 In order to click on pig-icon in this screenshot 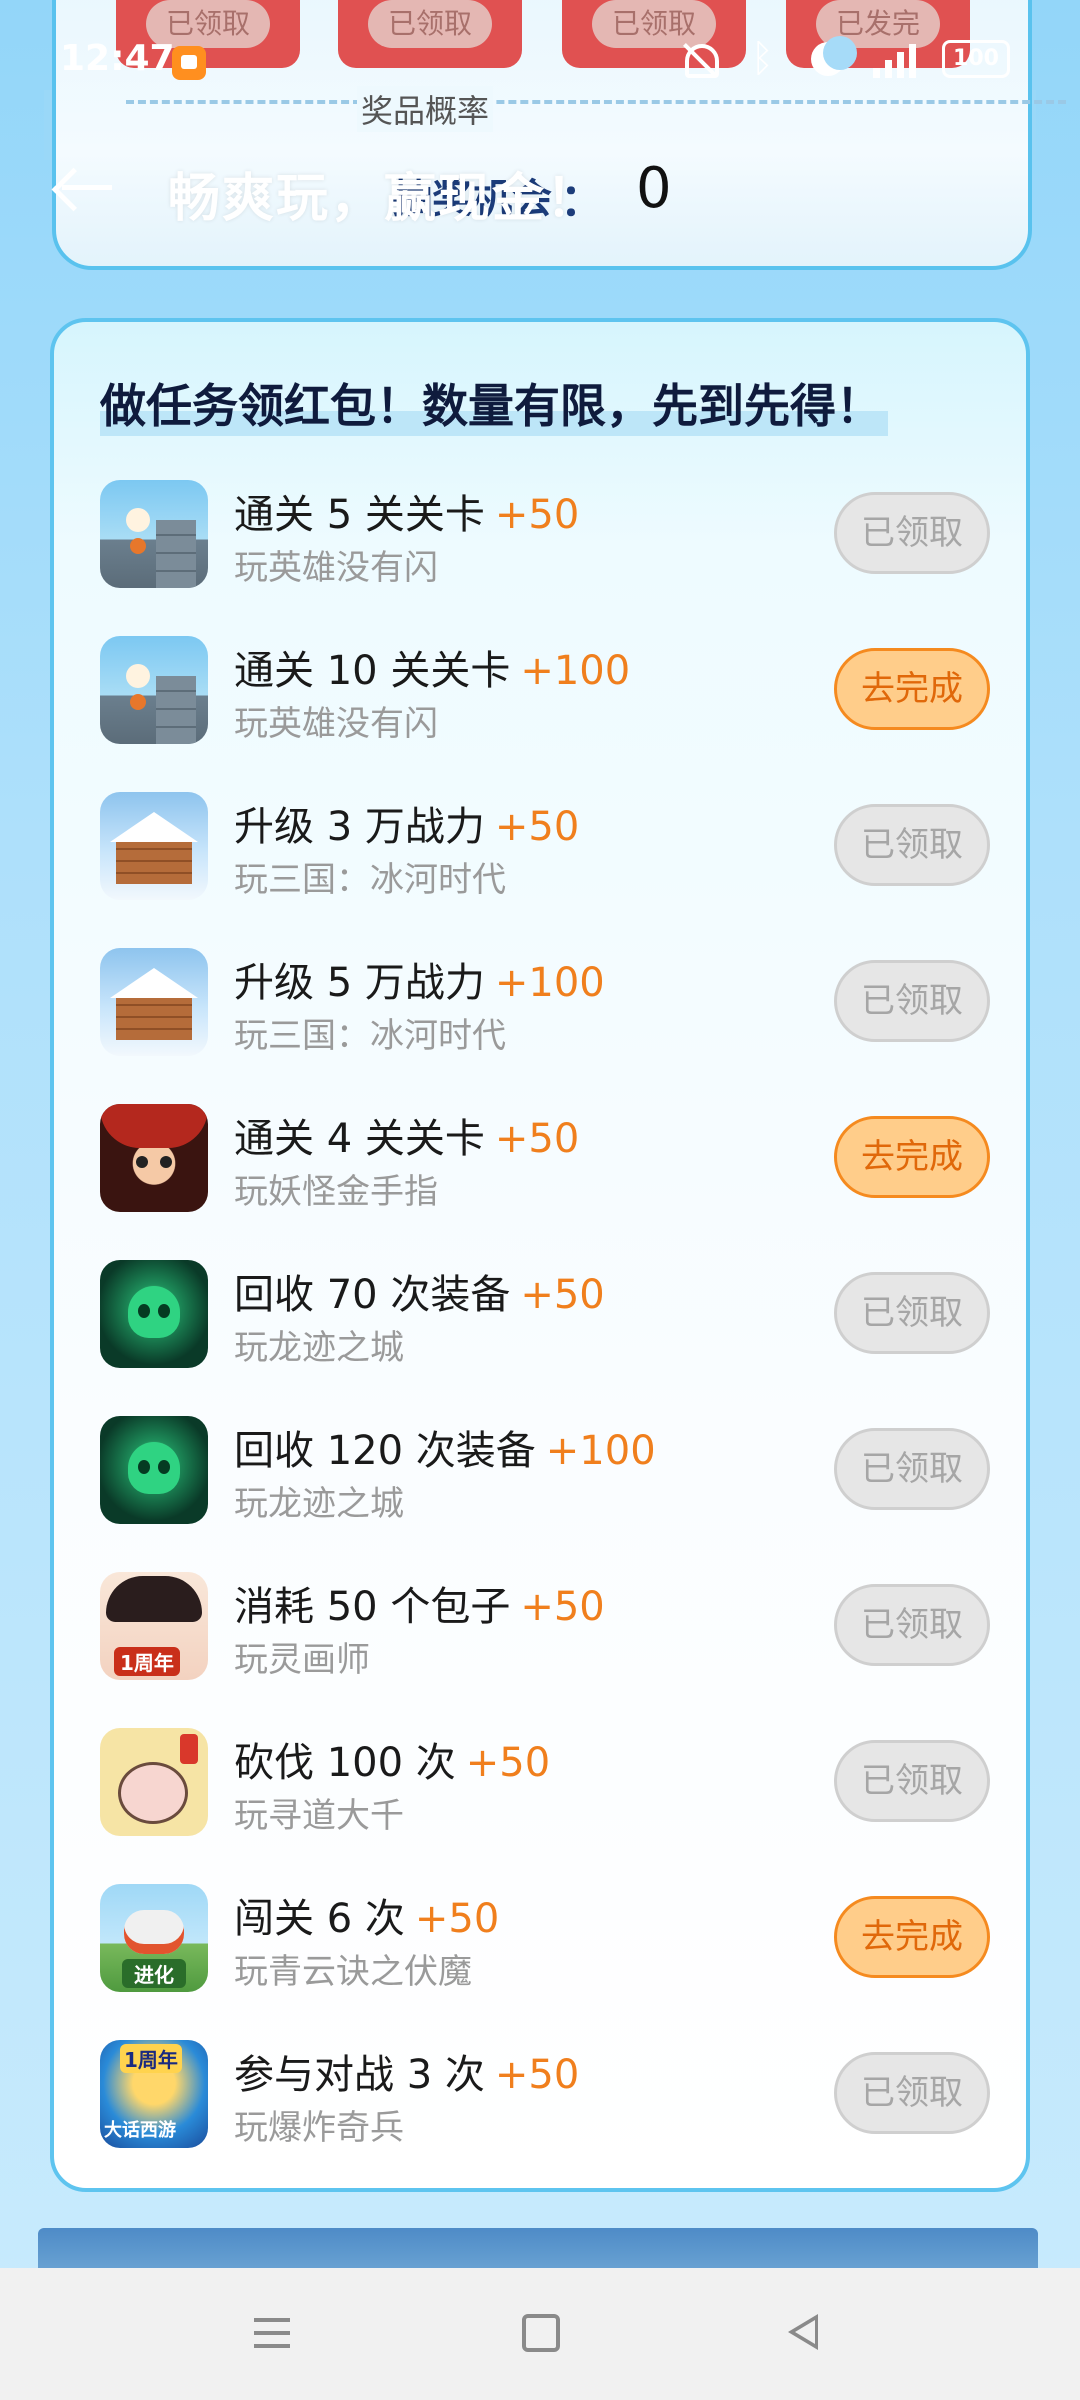, I will do `click(154, 1782)`.